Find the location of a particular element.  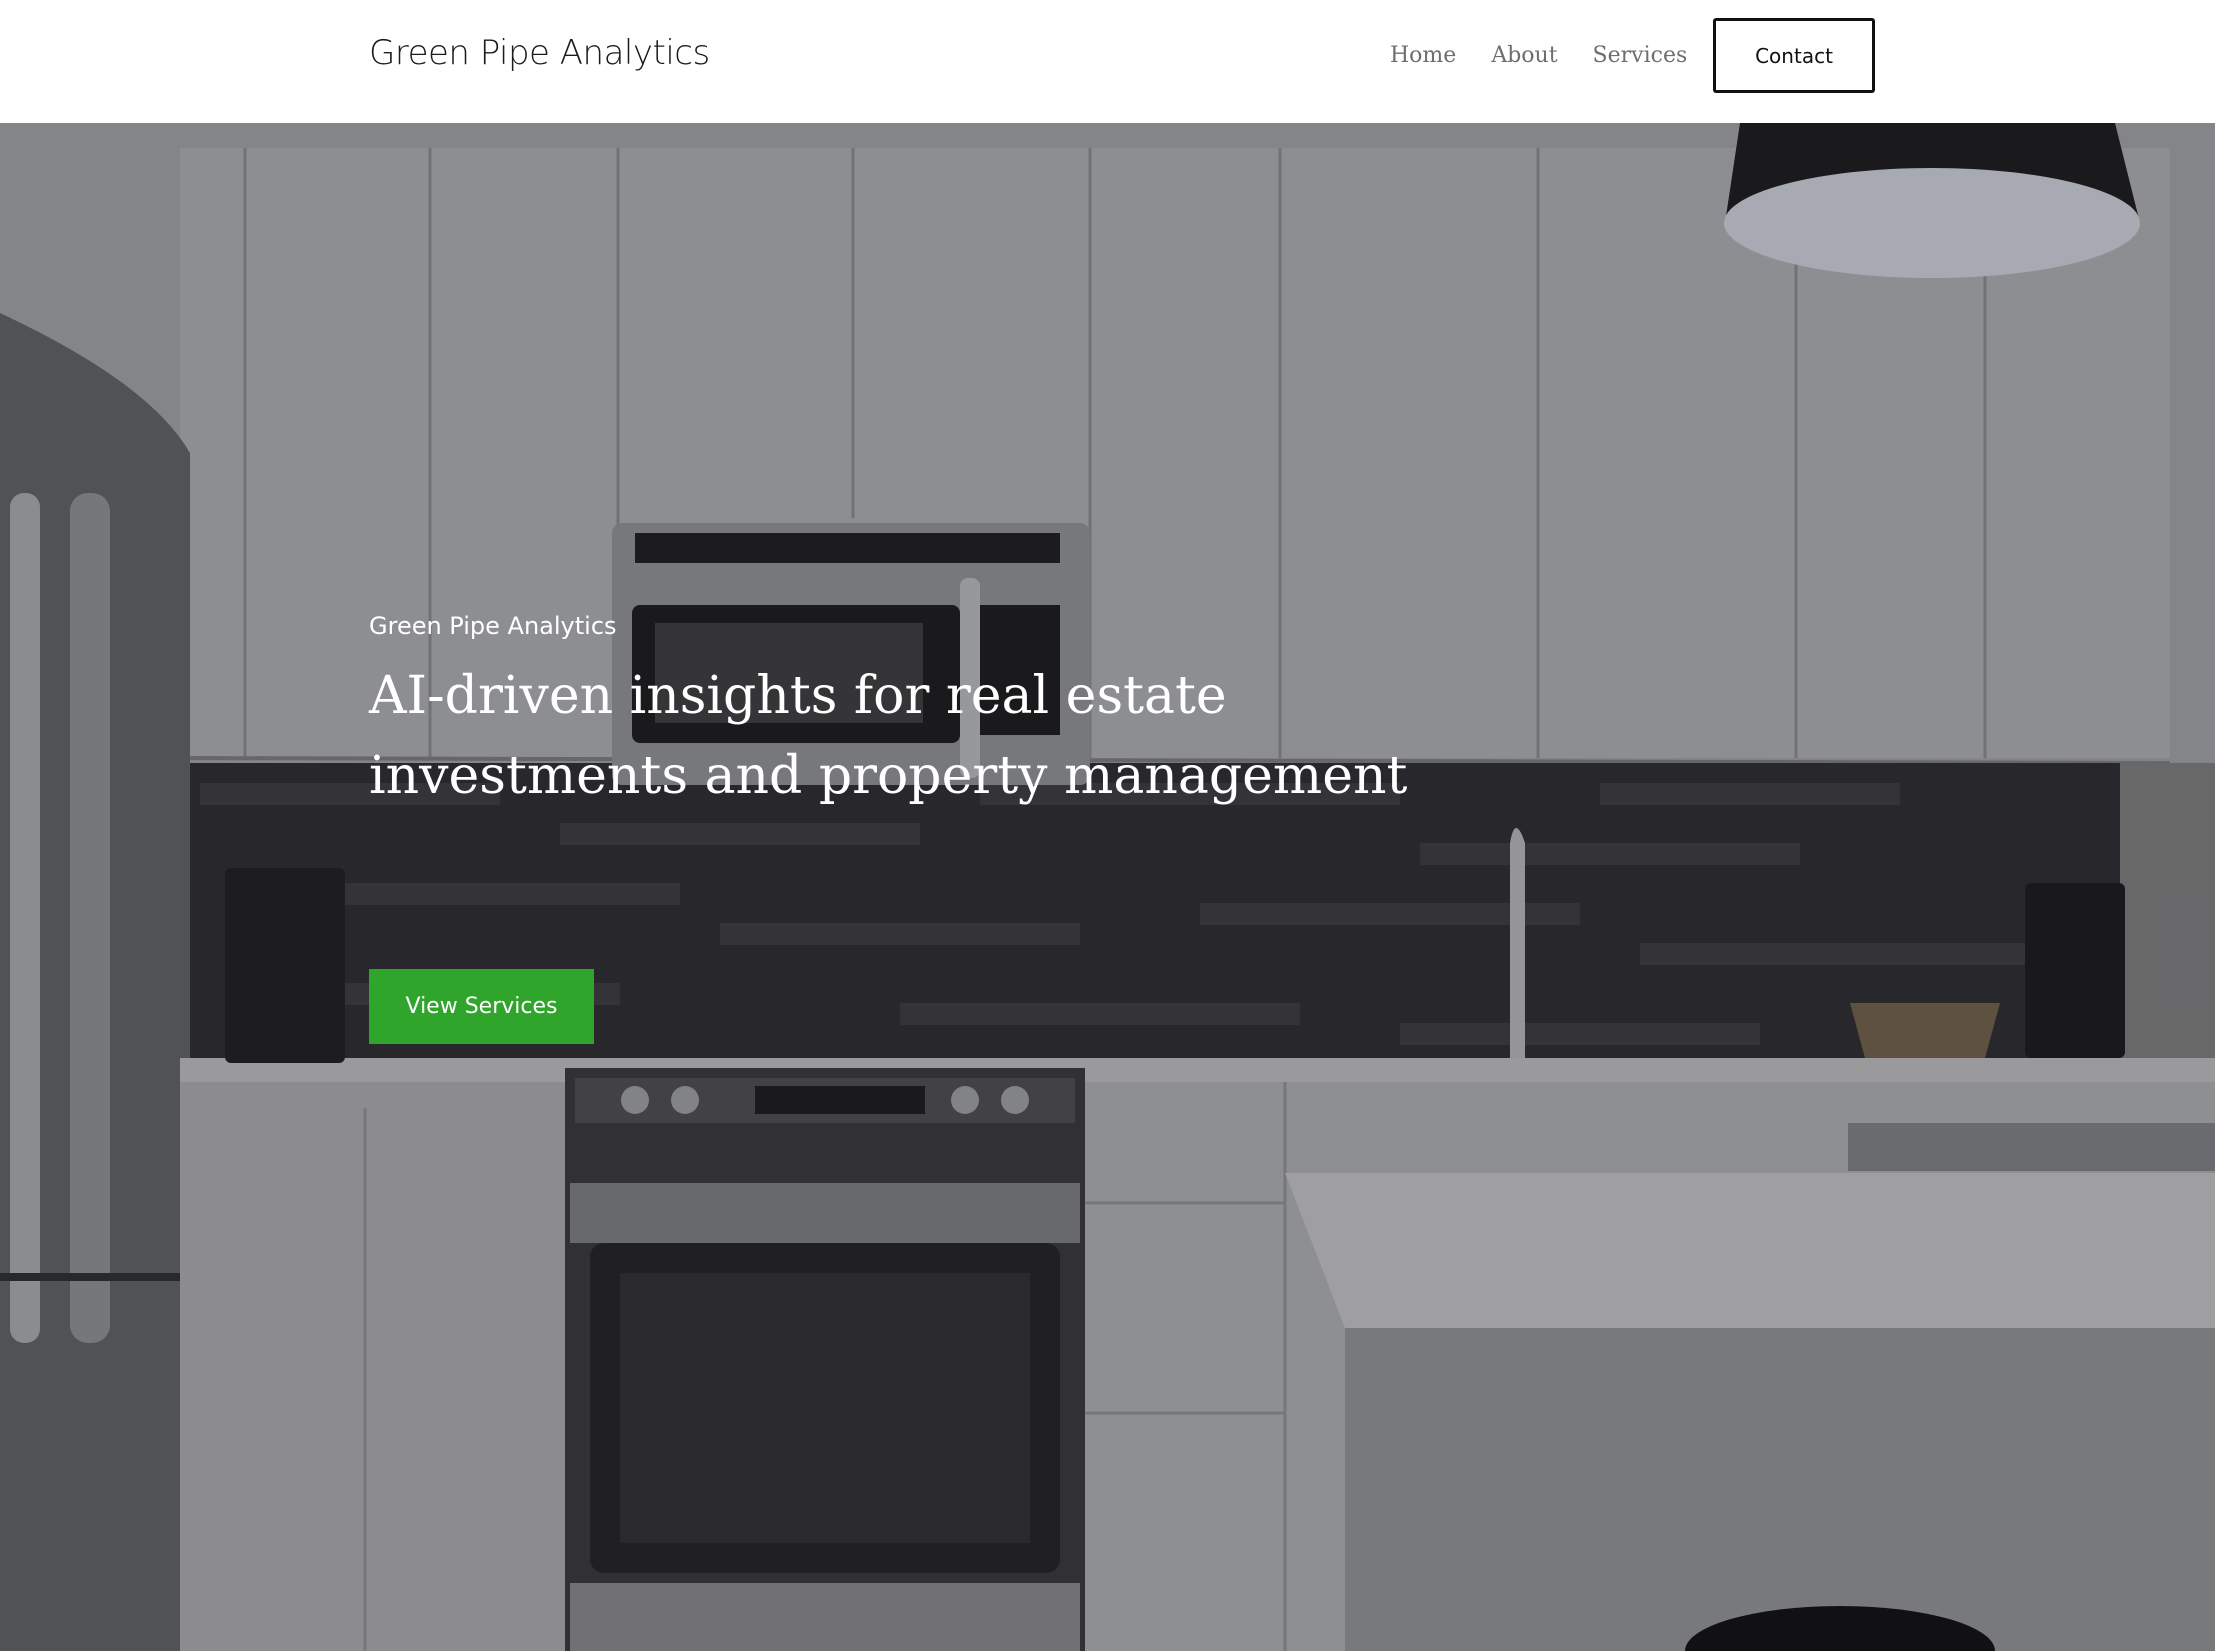

nav-link-services: Services is located at coordinates (1640, 55).